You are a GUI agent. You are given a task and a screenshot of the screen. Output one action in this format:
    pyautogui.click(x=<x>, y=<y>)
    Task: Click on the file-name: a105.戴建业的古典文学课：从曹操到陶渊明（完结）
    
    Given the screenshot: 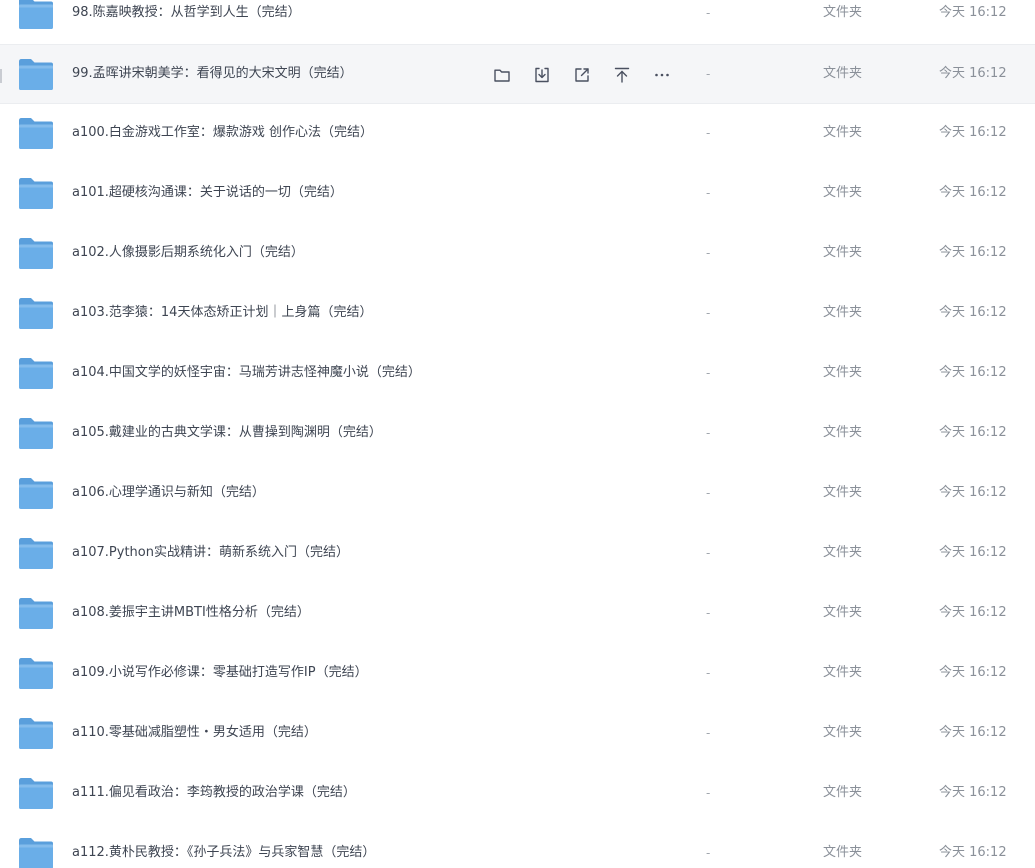 What is the action you would take?
    pyautogui.click(x=227, y=433)
    